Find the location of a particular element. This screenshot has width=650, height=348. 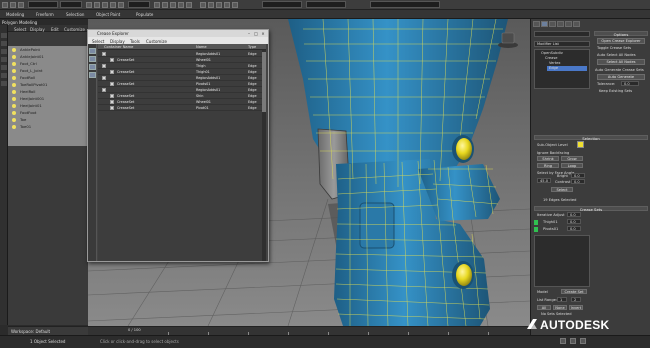

table-row: CreaseSet Pivot01 Edge is located at coordinates (182, 108).